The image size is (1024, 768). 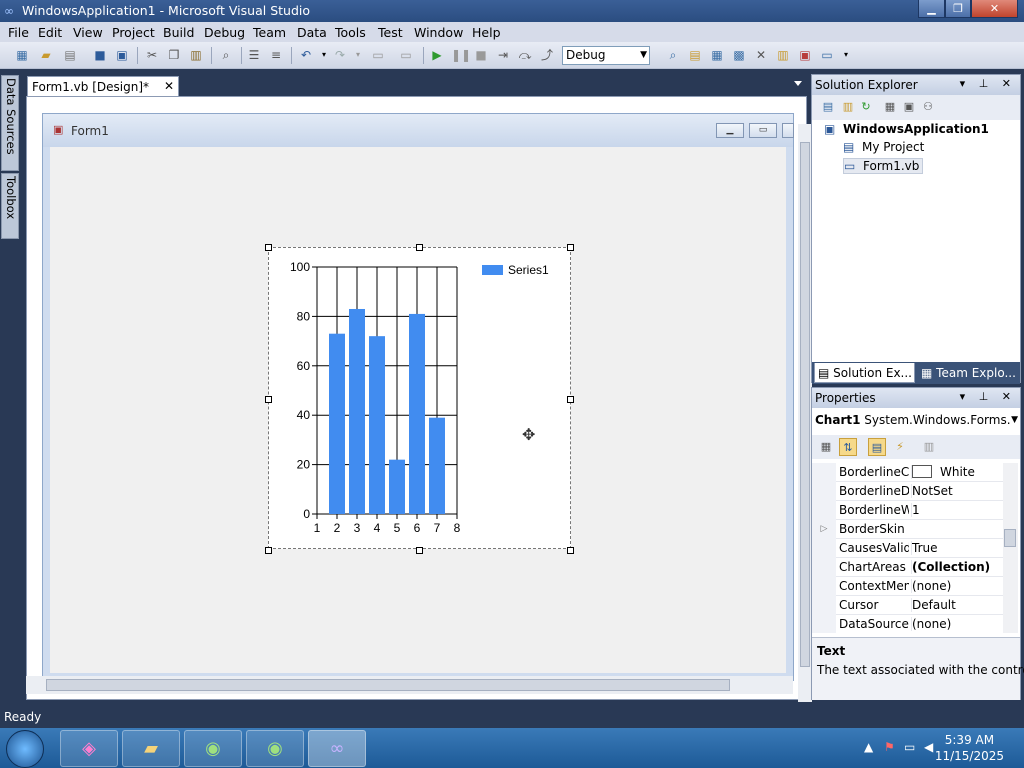 What do you see at coordinates (916, 421) in the screenshot?
I see `object-selector-dropdown: Chart1 System.Windows.Forms.Da ▼` at bounding box center [916, 421].